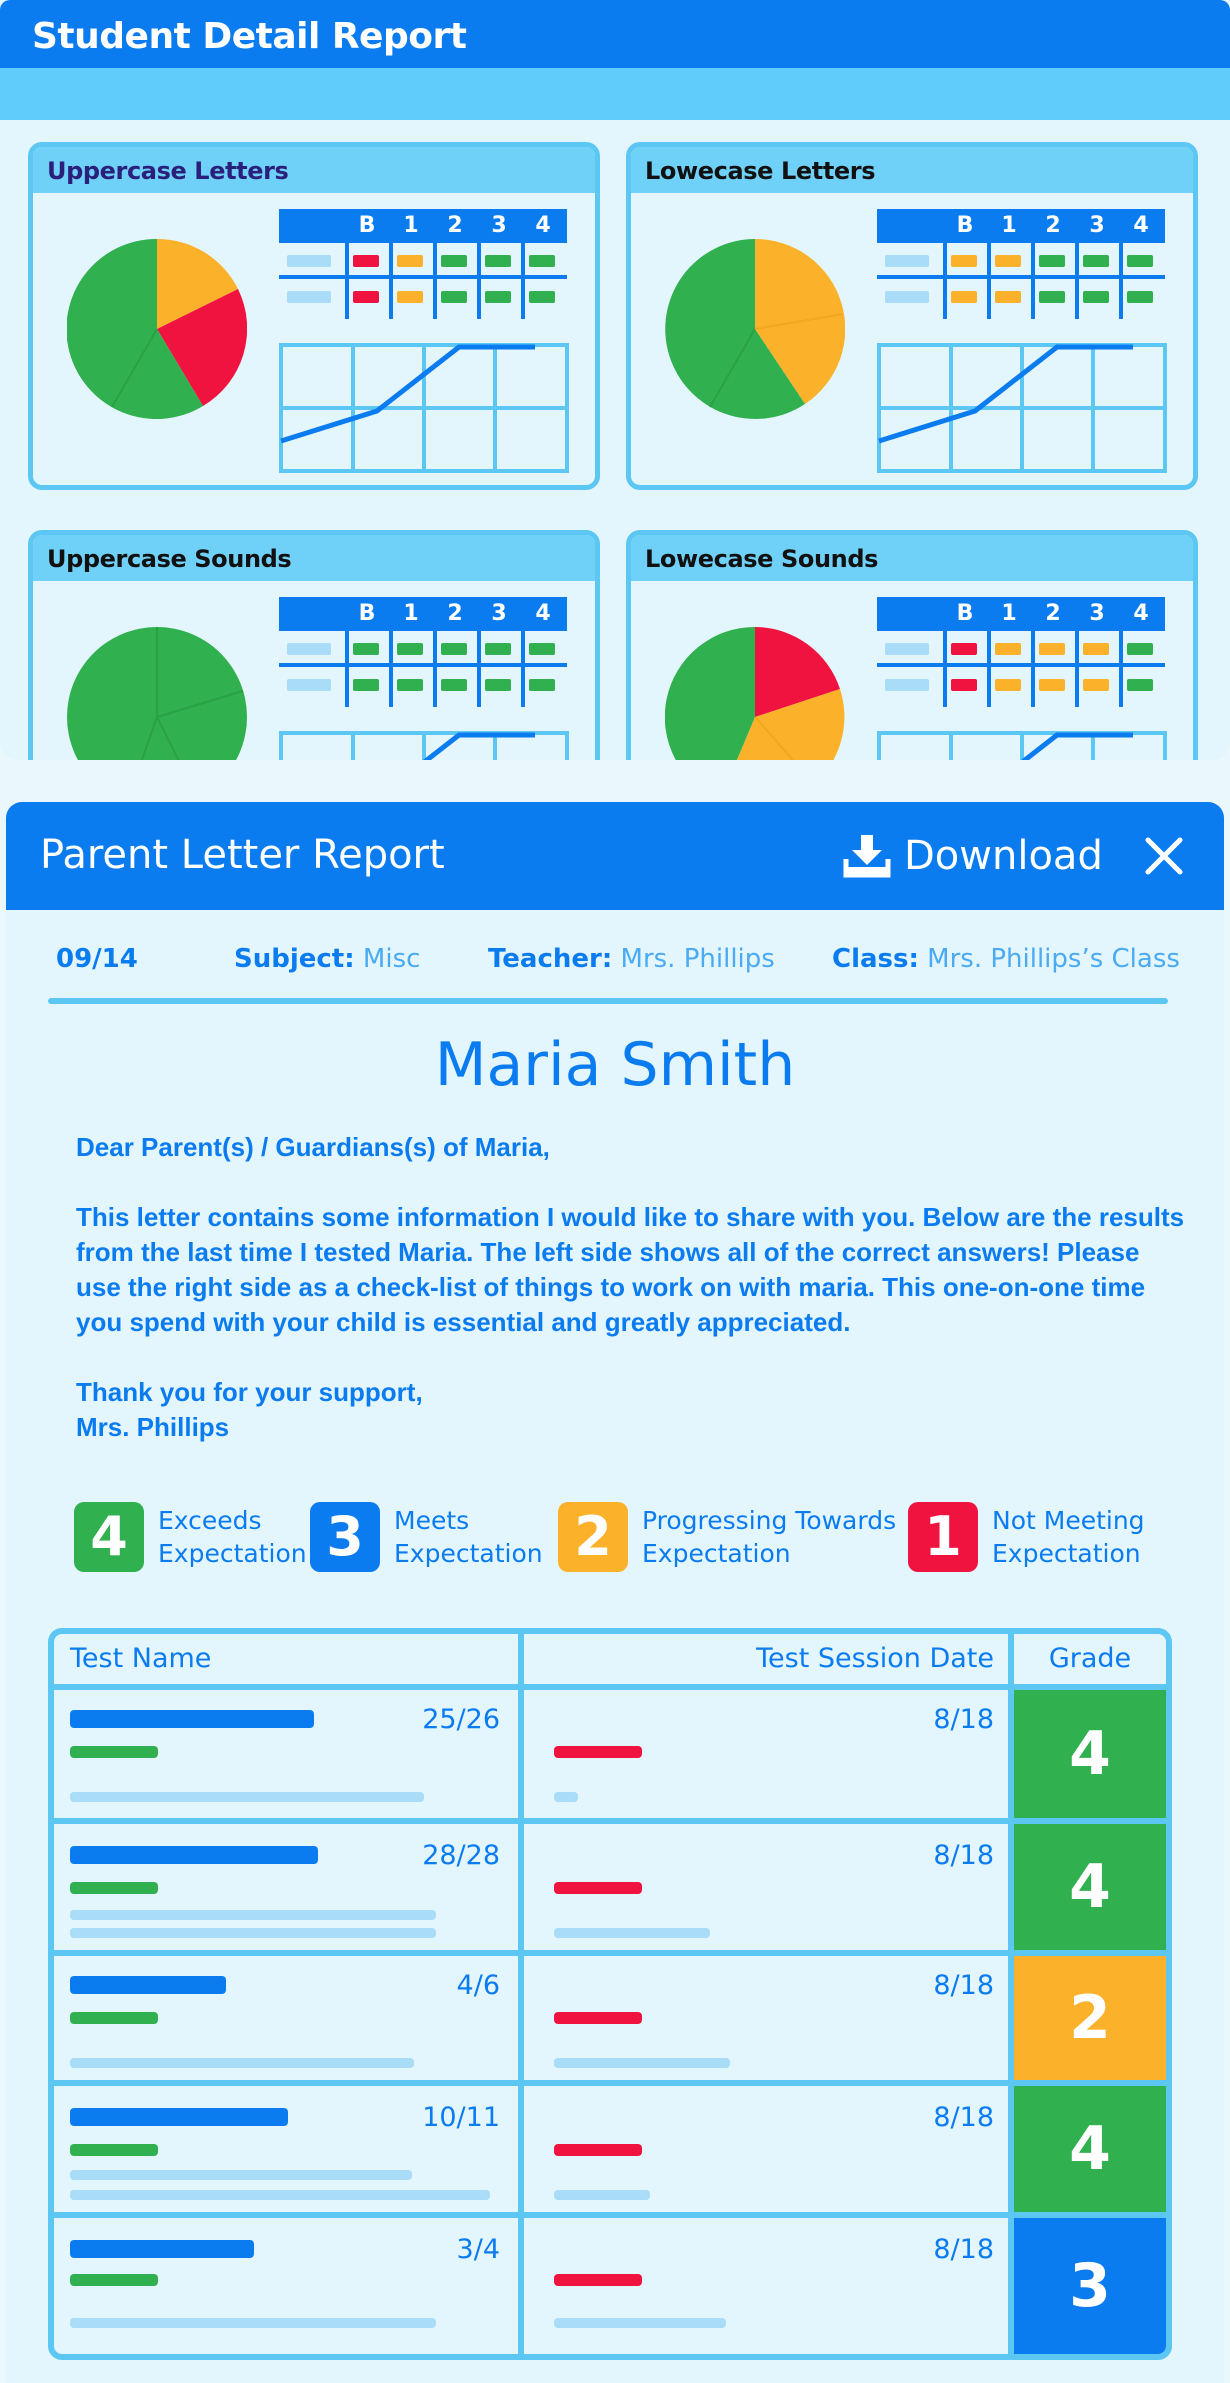 This screenshot has width=1230, height=2383. I want to click on legend-item-not-meeting: 1 Not Meeting Expectation, so click(1026, 1537).